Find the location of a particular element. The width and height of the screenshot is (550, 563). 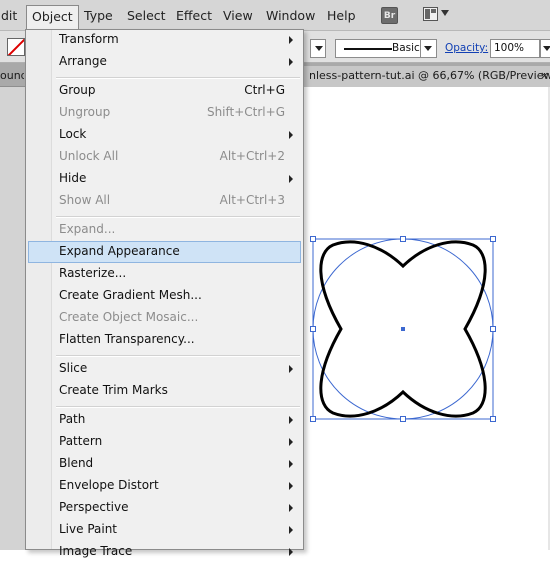

menu-item-label: Lock is located at coordinates (73, 134).